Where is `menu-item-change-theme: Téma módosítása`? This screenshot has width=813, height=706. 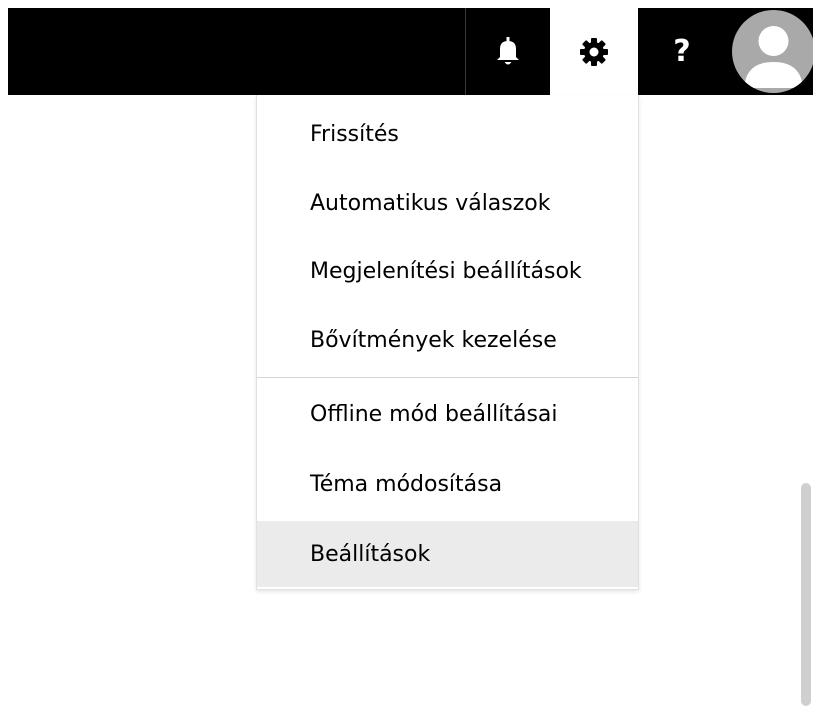
menu-item-change-theme: Téma módosítása is located at coordinates (447, 484).